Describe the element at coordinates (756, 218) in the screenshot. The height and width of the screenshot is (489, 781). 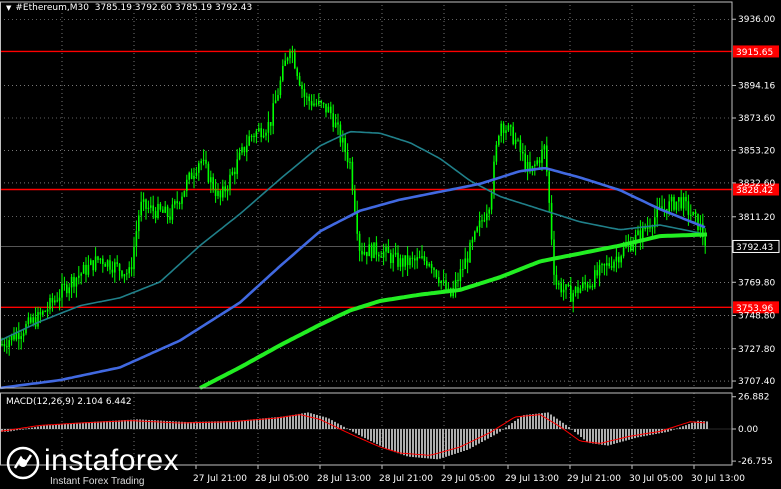
I see `price-axis-label: 3811.20` at that location.